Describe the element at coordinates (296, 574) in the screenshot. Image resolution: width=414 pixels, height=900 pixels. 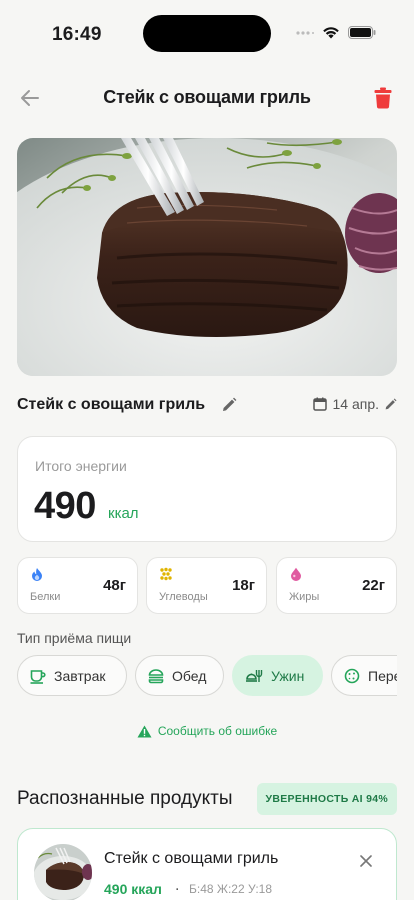
I see `drop-icon` at that location.